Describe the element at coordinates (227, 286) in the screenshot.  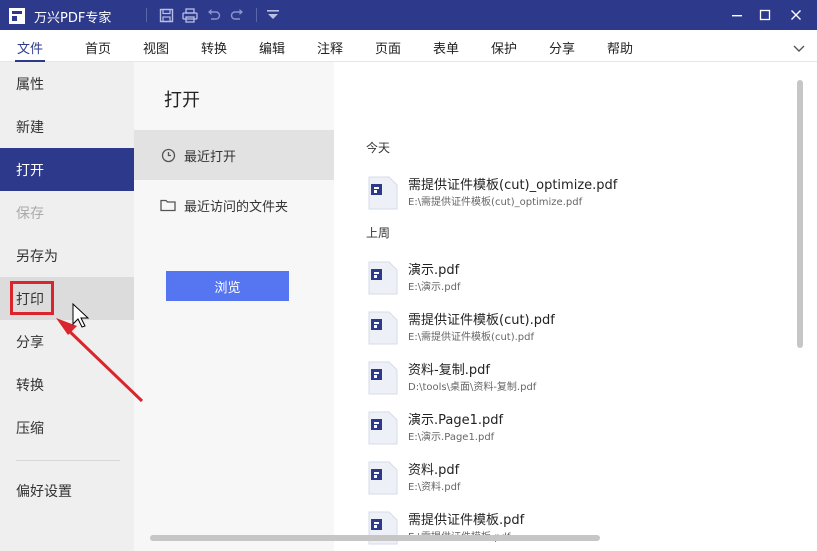
I see `browse-button: 浏览` at that location.